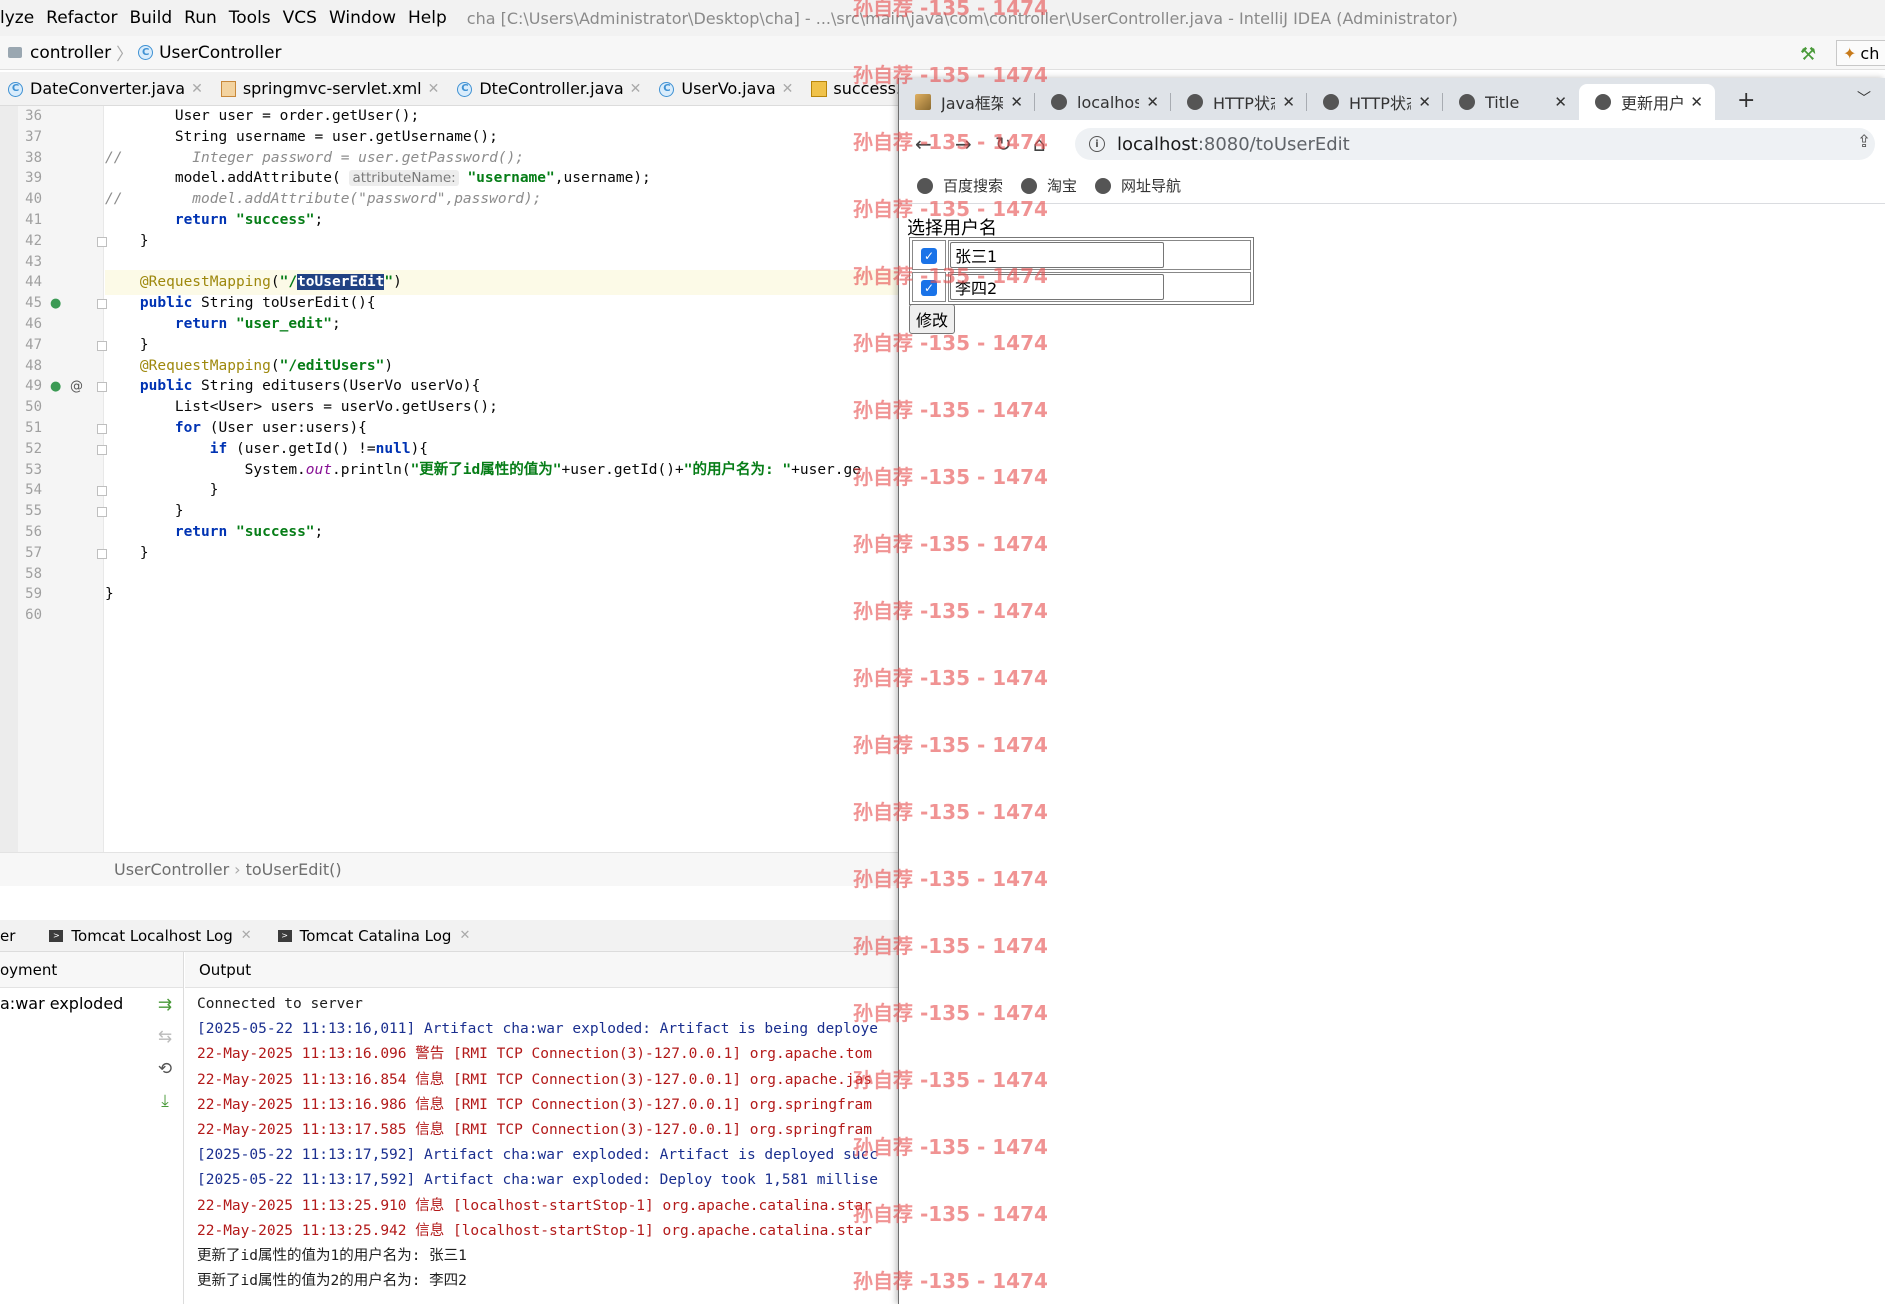  I want to click on checkbox-cell: ✓, so click(929, 287).